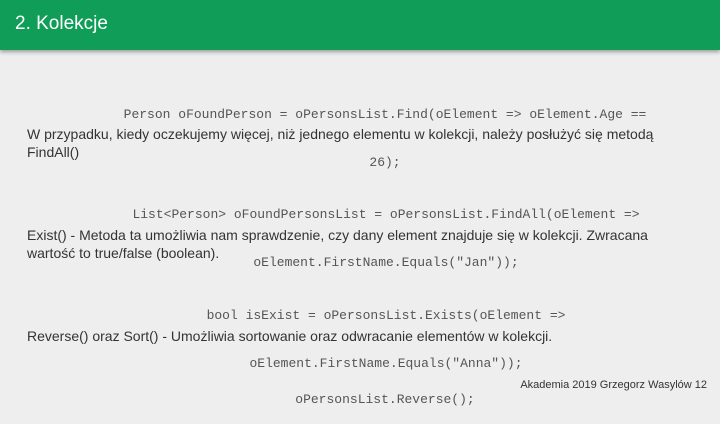 This screenshot has width=720, height=424. What do you see at coordinates (360, 25) in the screenshot?
I see `slide-header: 2. Kolekcje` at bounding box center [360, 25].